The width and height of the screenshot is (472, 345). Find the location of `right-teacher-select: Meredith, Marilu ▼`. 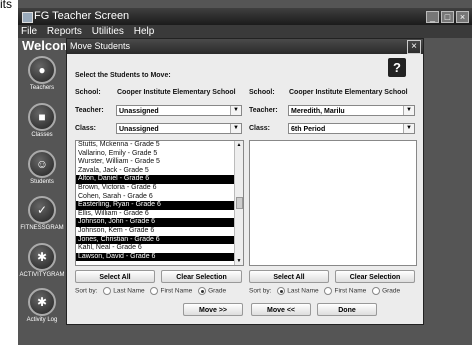

right-teacher-select: Meredith, Marilu ▼ is located at coordinates (351, 110).